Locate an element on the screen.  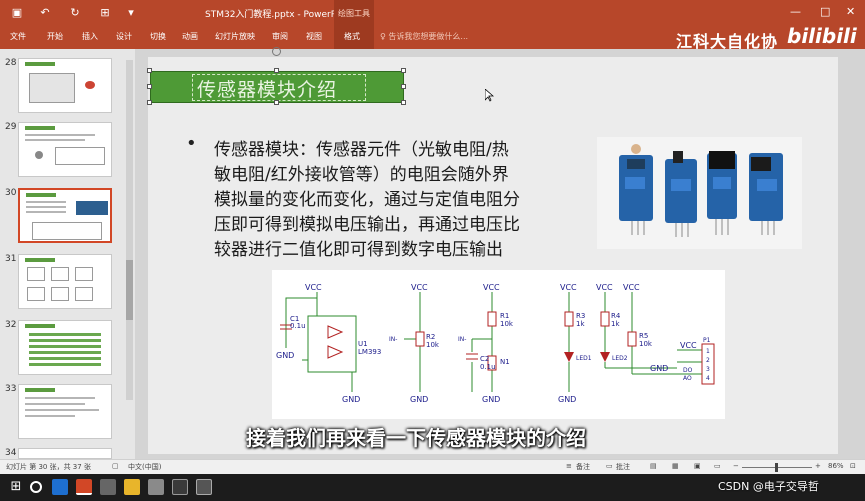
gnd-label-6: GND is located at coordinates (659, 368).